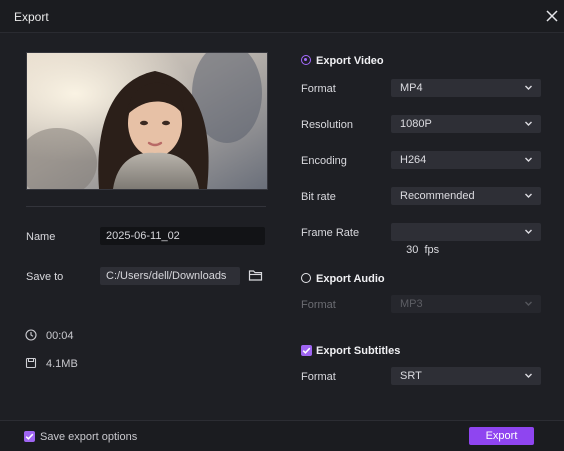  Describe the element at coordinates (437, 196) in the screenshot. I see `bit-rate-value: Recommended` at that location.